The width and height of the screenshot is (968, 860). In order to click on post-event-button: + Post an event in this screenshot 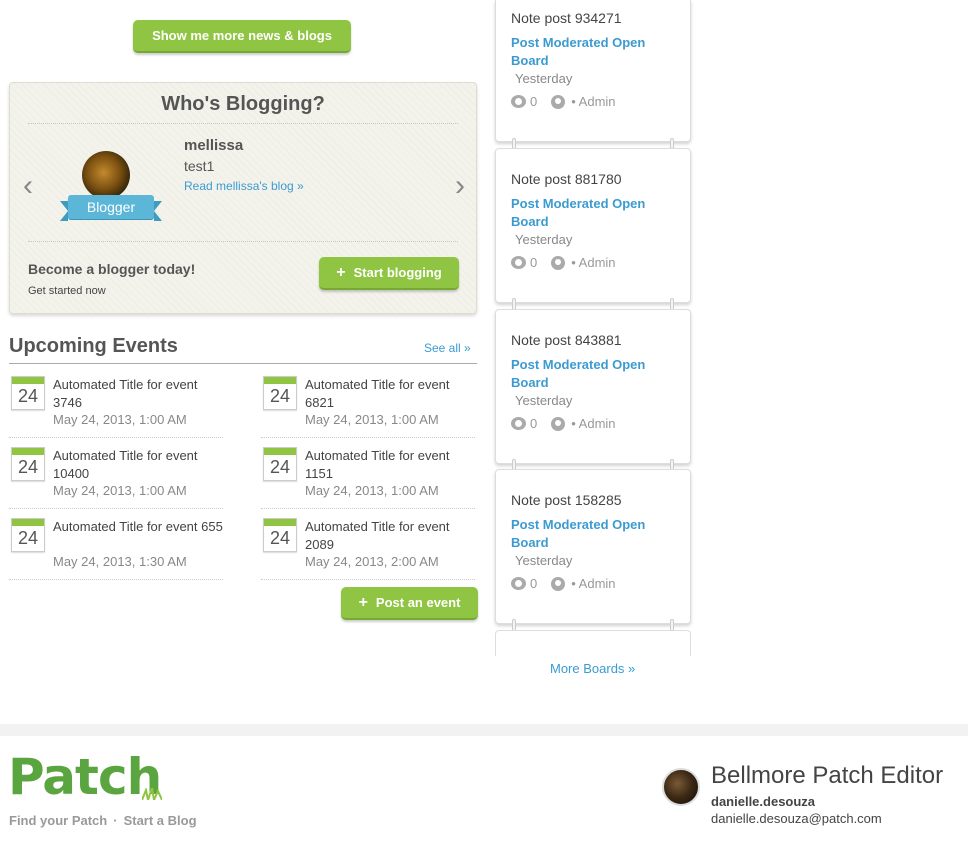, I will do `click(409, 603)`.